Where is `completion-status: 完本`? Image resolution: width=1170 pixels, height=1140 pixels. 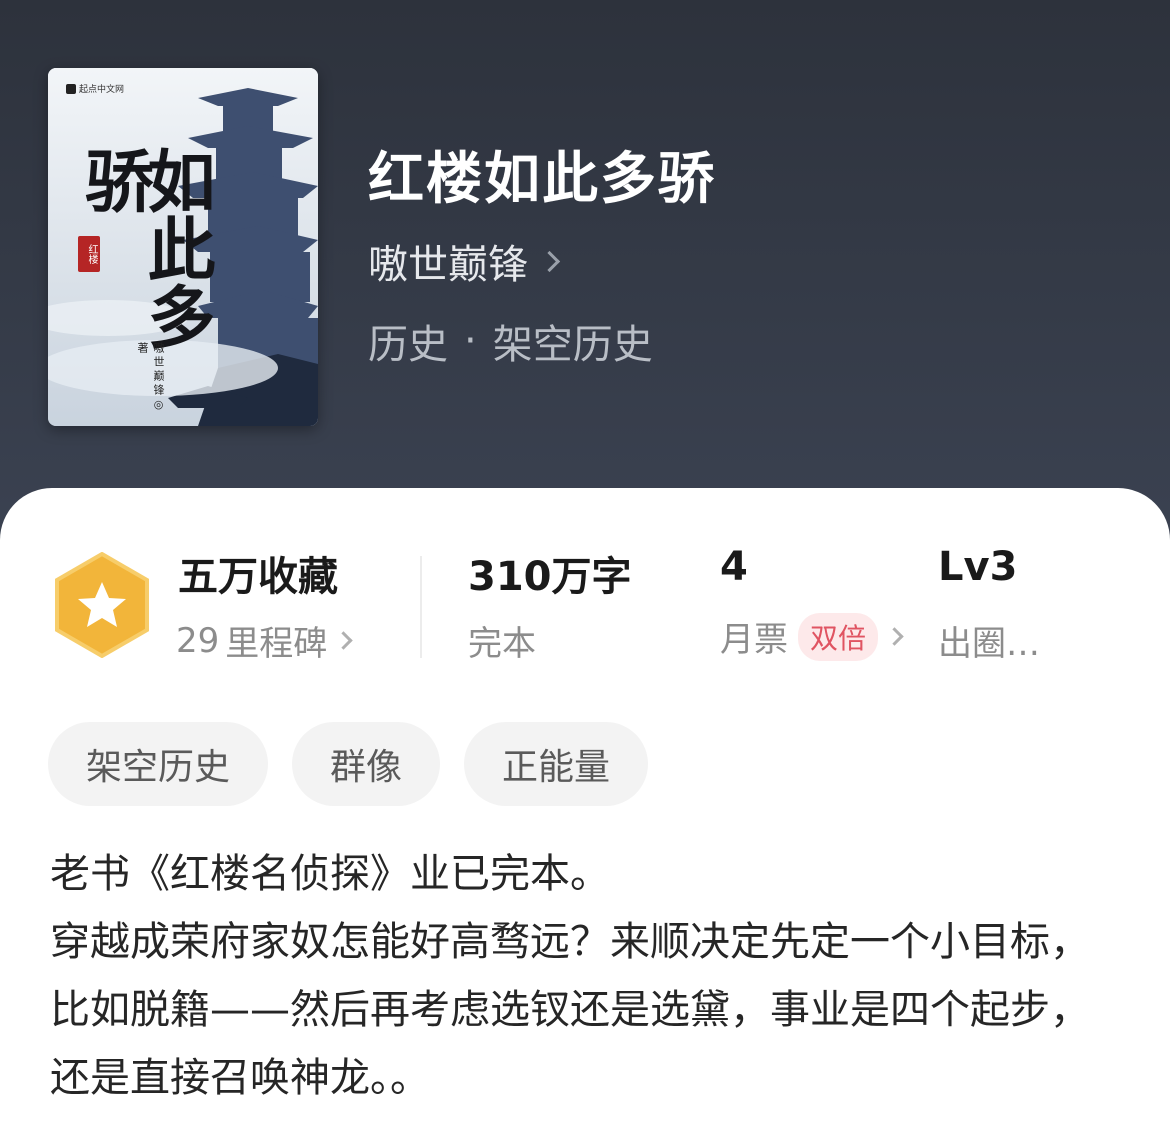 completion-status: 完本 is located at coordinates (502, 644).